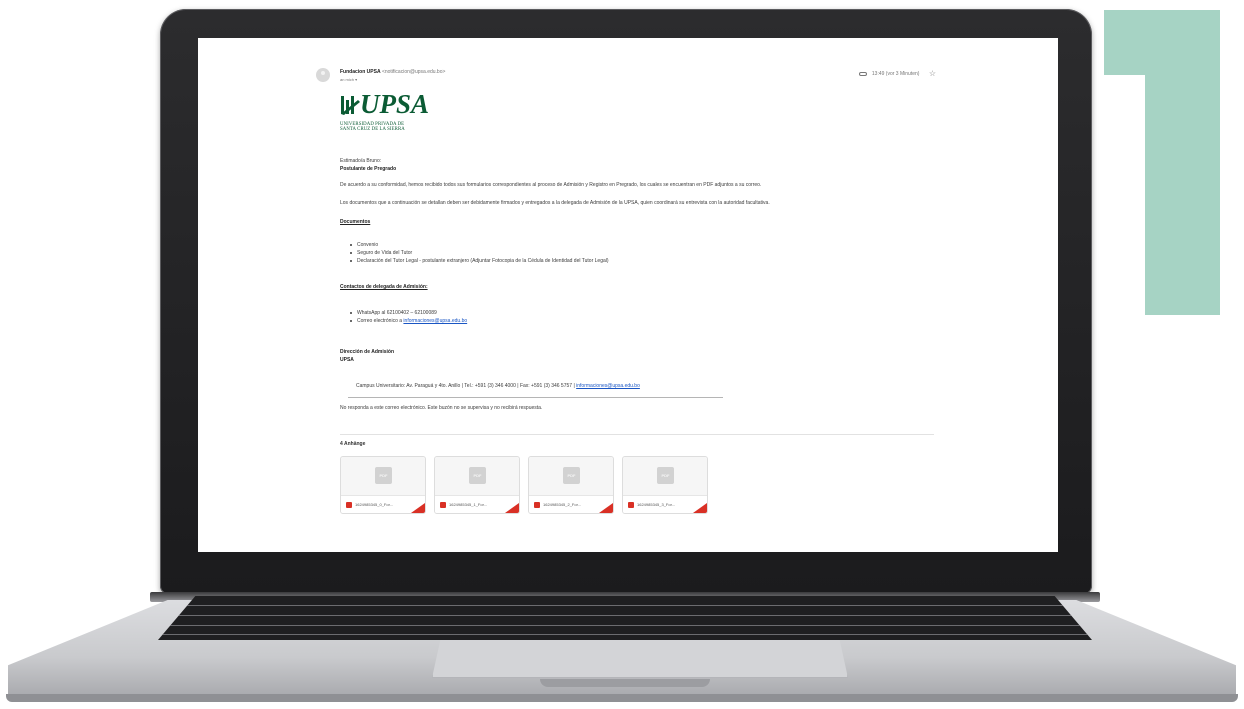 The image size is (1244, 709). I want to click on attachments-title: 4 Anhänge, so click(353, 444).